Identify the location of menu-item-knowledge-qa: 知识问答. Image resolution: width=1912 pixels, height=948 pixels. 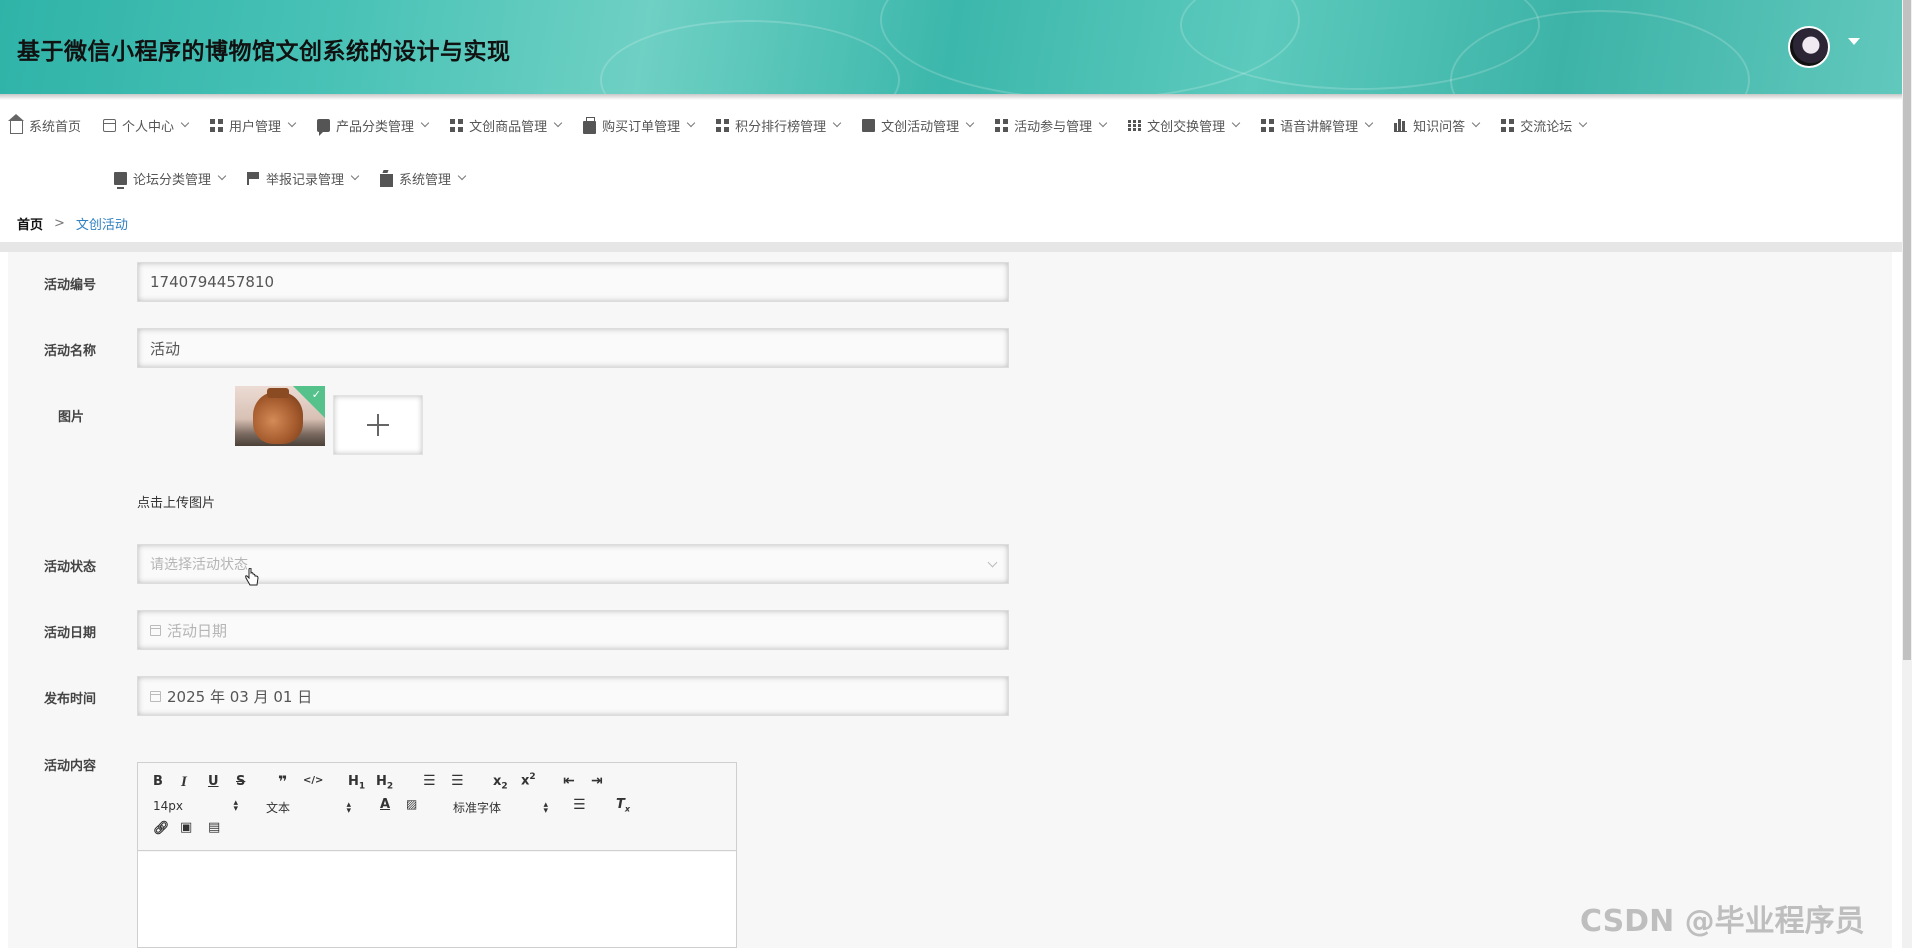
(1437, 125).